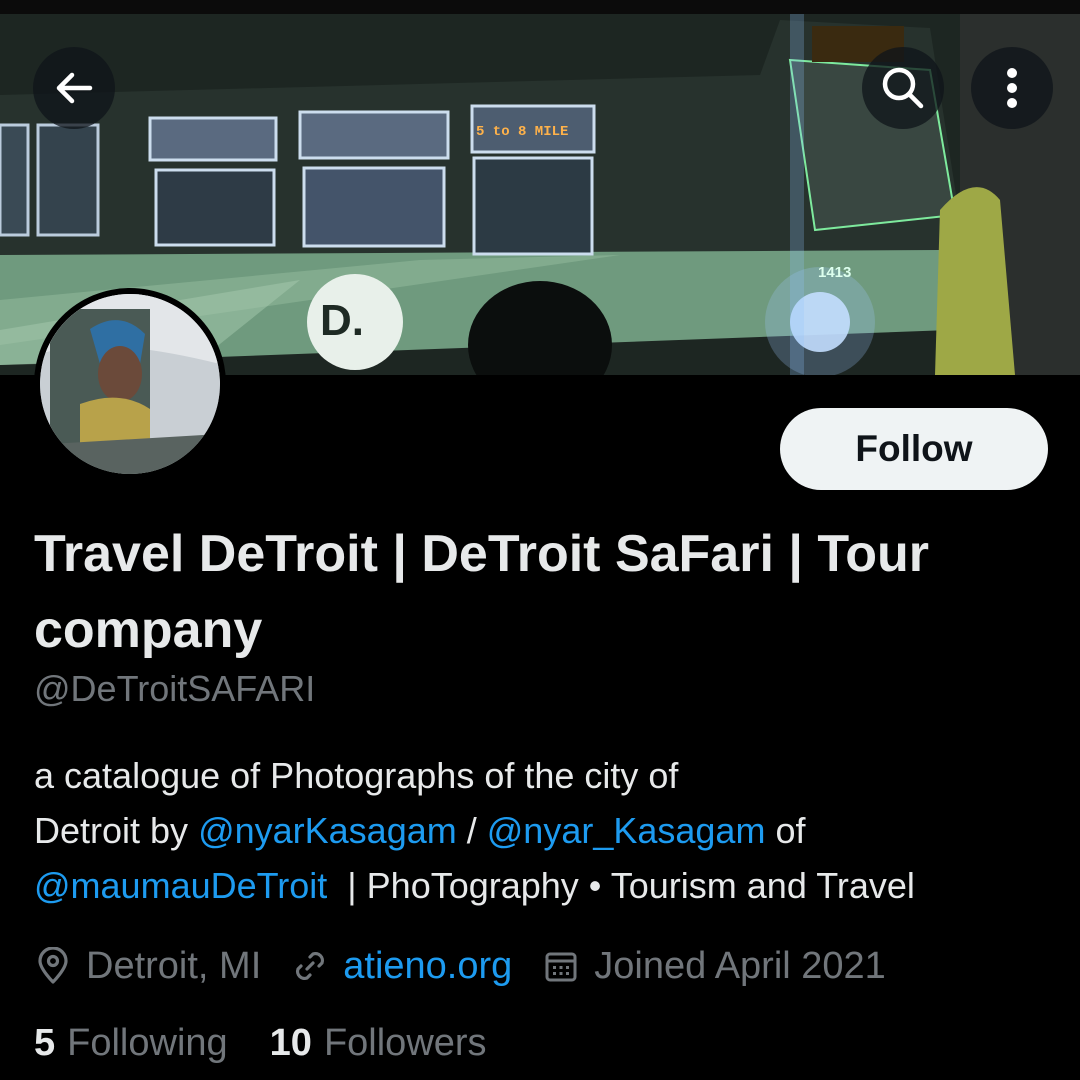 The height and width of the screenshot is (1080, 1080). I want to click on back-button, so click(74, 88).